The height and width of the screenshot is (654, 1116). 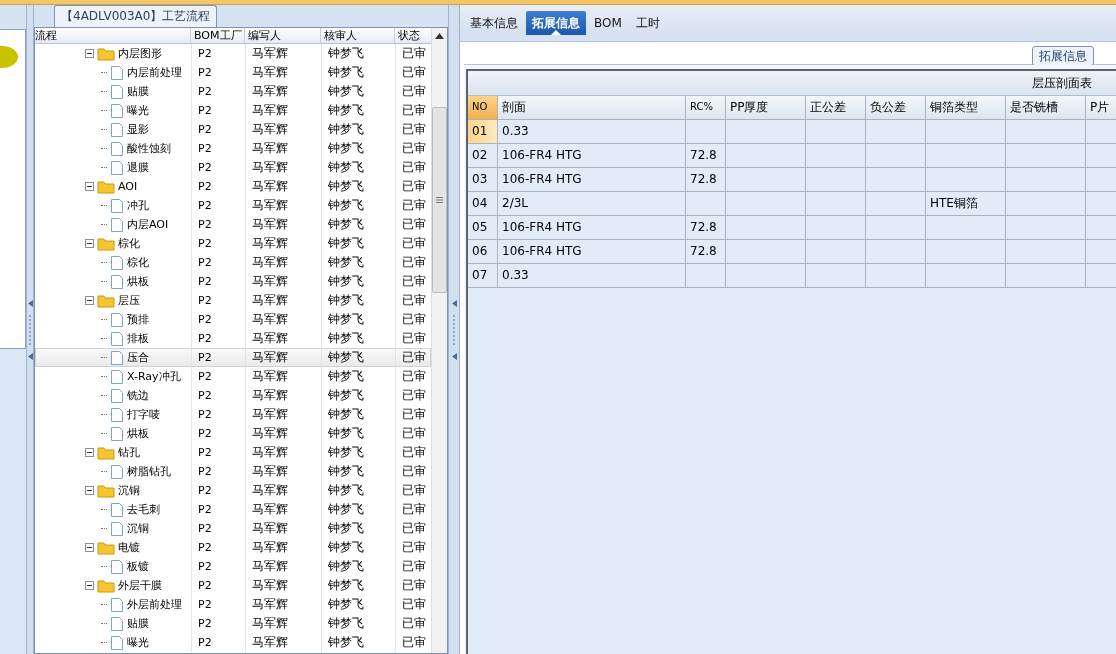 I want to click on tab: BOM, so click(x=608, y=23).